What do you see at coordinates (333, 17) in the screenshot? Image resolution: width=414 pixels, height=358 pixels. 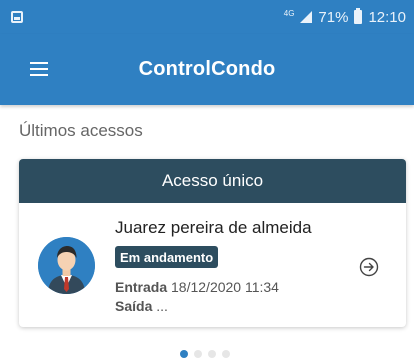 I see `battery-percent: 71%` at bounding box center [333, 17].